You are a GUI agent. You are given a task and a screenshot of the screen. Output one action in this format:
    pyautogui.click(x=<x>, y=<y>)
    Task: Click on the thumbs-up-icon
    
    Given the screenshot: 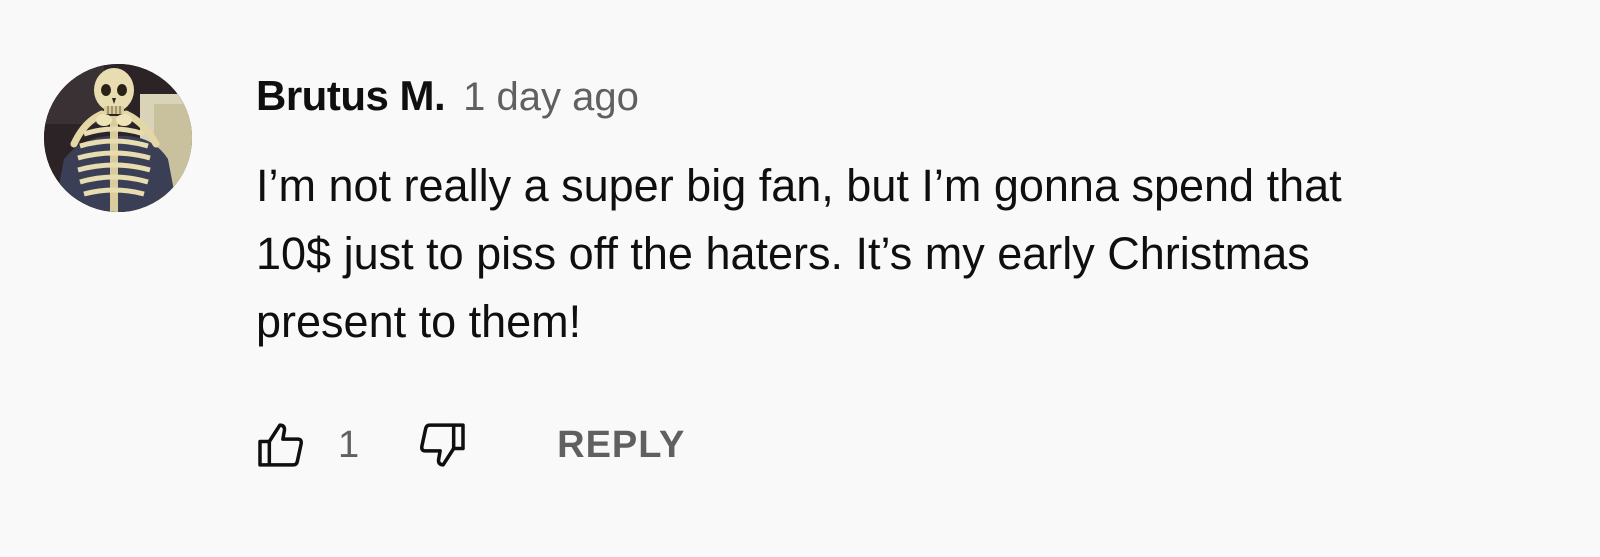 What is the action you would take?
    pyautogui.click(x=280, y=445)
    